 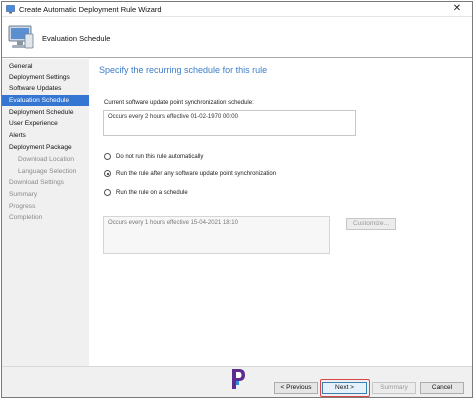 What do you see at coordinates (36, 182) in the screenshot?
I see `sidebar-item-download-settings: Download Settings` at bounding box center [36, 182].